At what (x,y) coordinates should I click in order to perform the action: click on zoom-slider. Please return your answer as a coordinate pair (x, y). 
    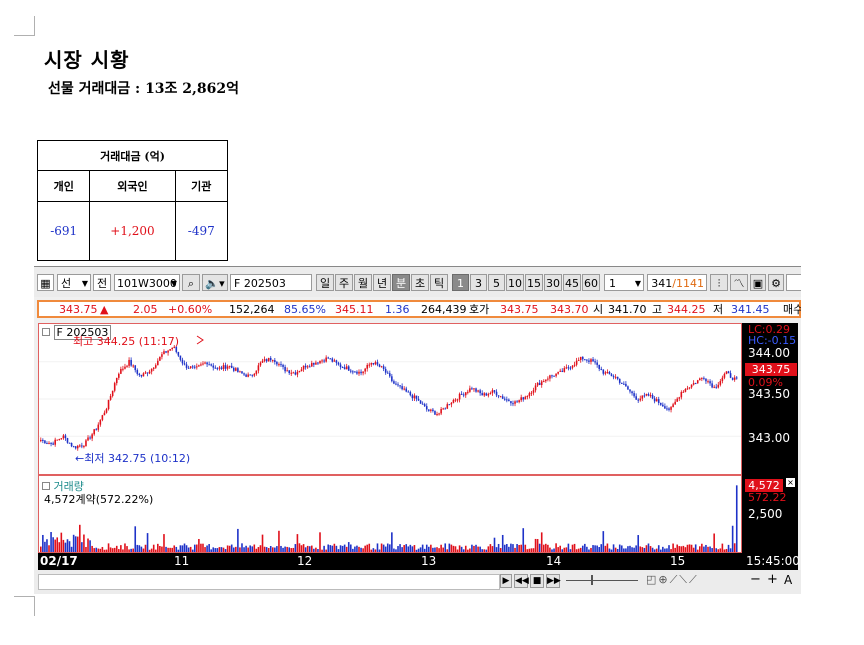
    Looking at the image, I should click on (602, 580).